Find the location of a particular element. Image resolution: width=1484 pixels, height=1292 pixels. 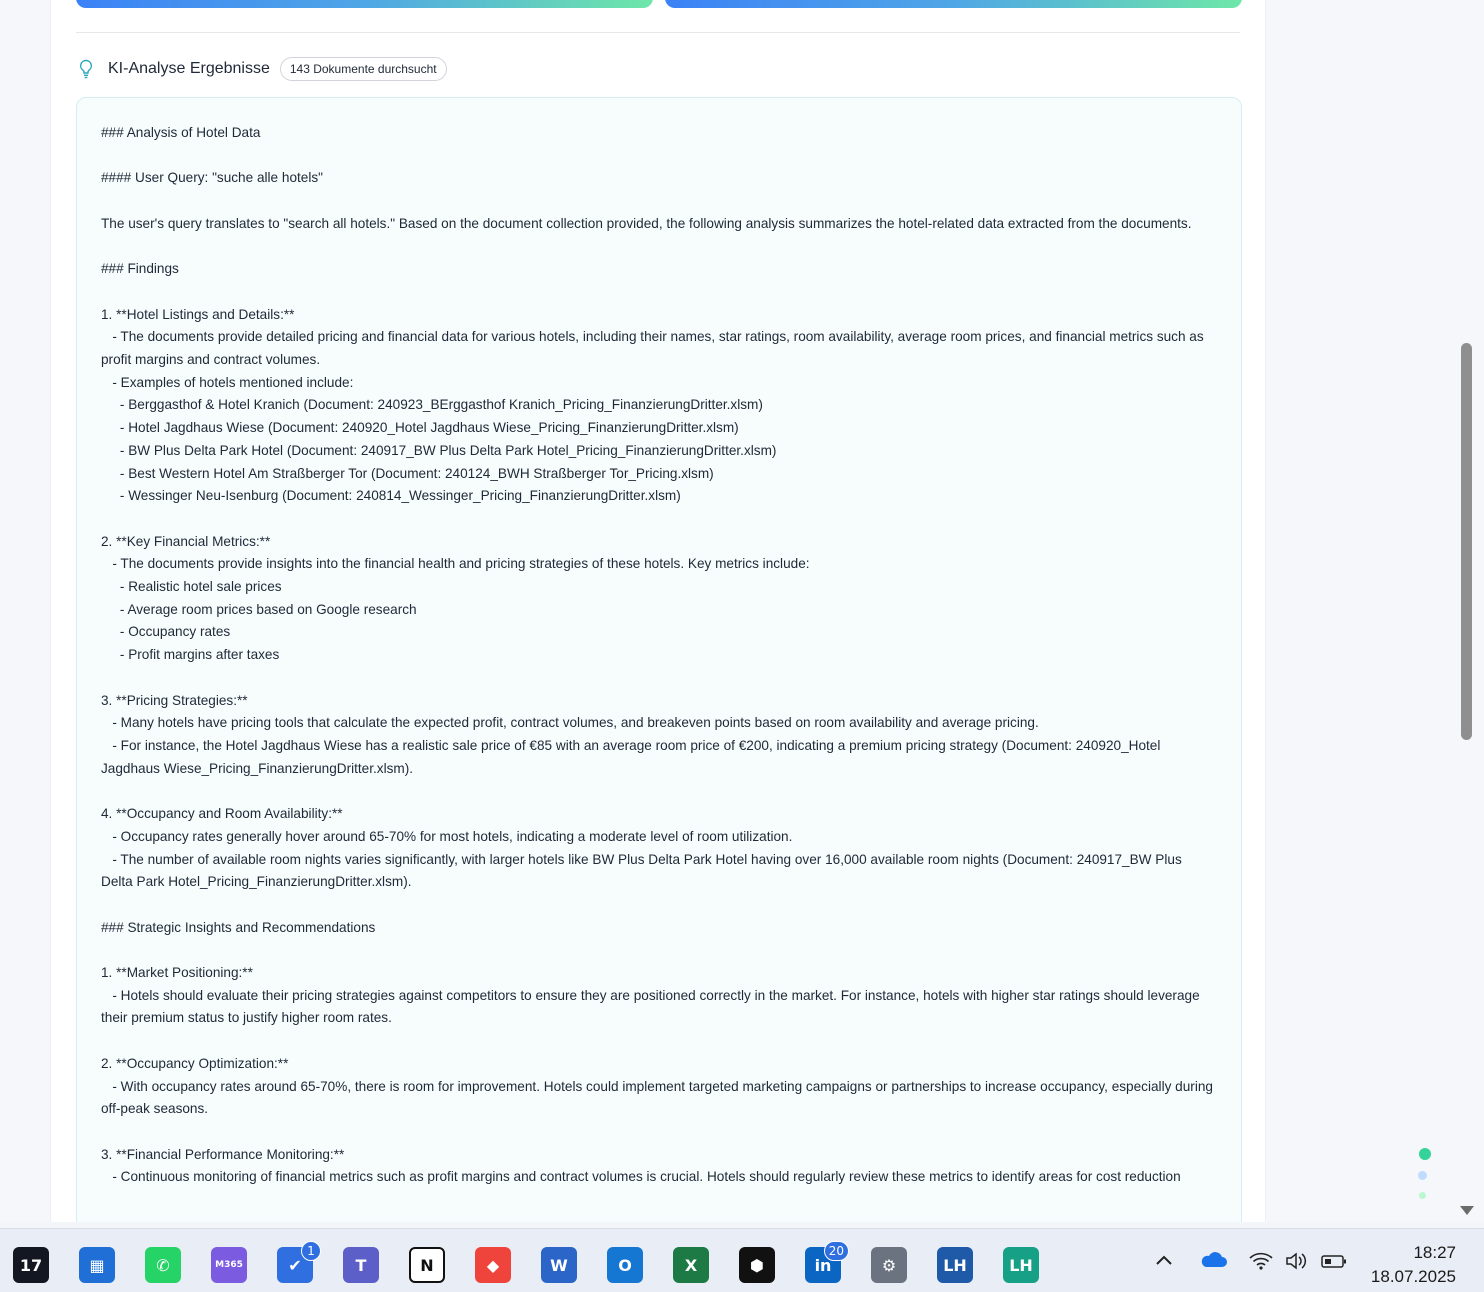

m365-copilot-glyph: M365 is located at coordinates (229, 1265).